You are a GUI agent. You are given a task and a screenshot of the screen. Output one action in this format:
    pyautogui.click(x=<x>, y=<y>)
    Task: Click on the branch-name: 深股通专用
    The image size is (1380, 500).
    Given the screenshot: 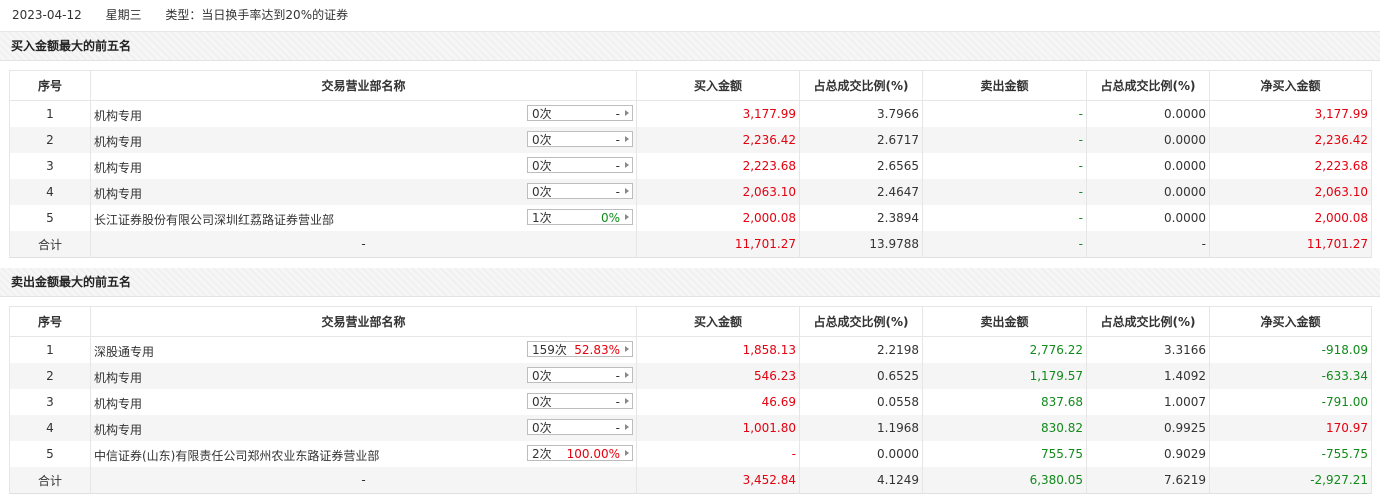 What is the action you would take?
    pyautogui.click(x=124, y=351)
    